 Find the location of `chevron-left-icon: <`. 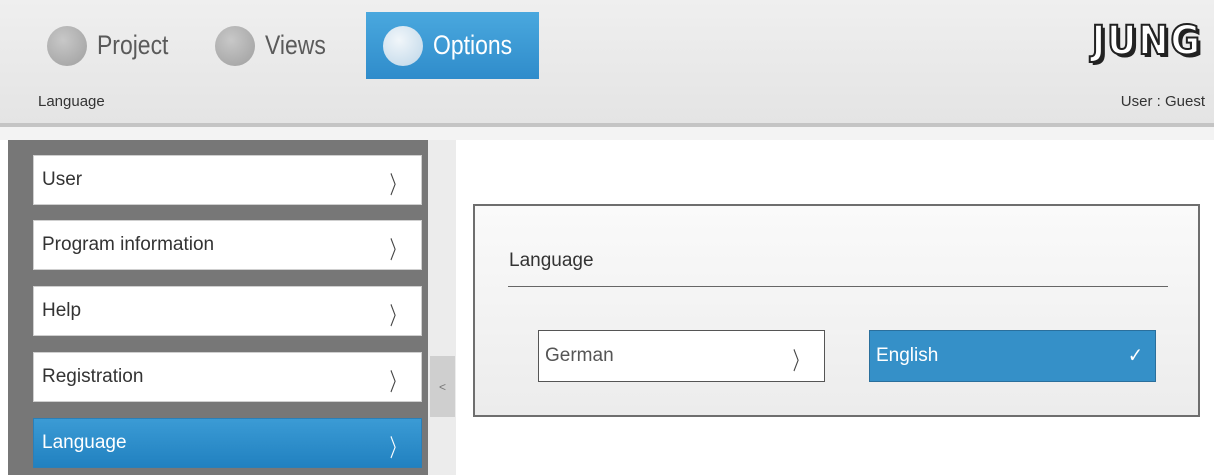

chevron-left-icon: < is located at coordinates (442, 386).